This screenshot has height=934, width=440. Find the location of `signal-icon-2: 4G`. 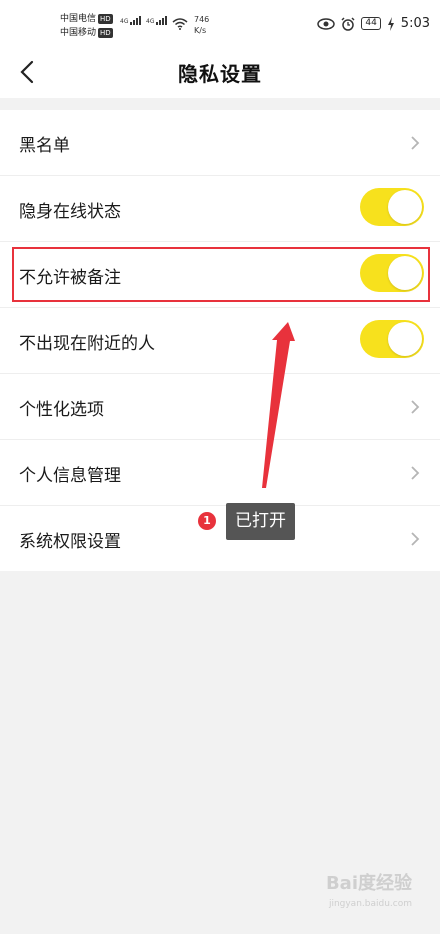

signal-icon-2: 4G is located at coordinates (157, 20).